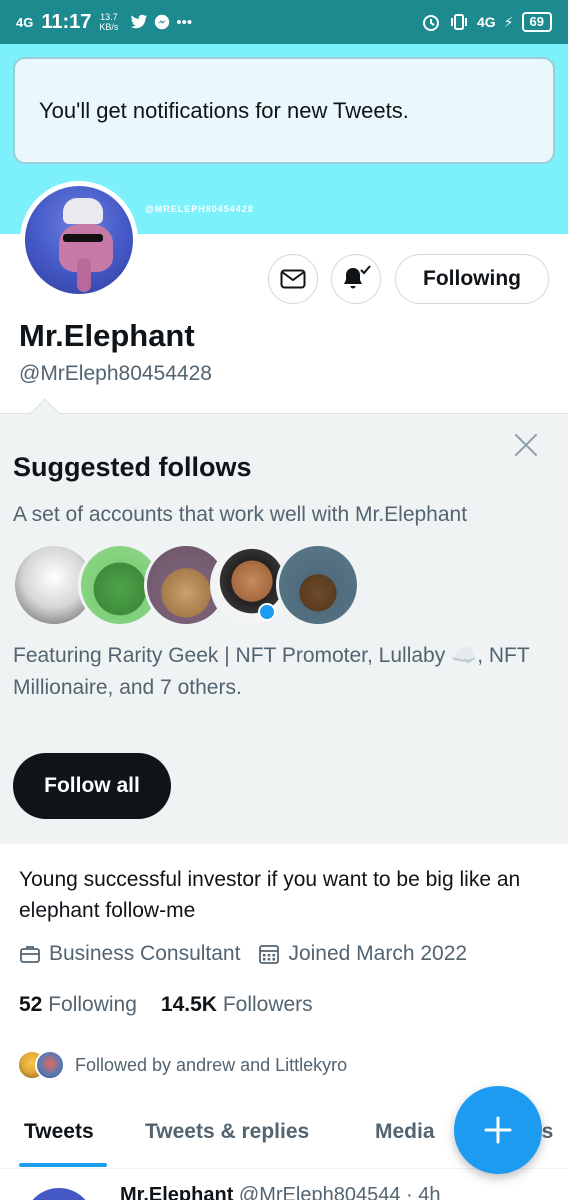 Image resolution: width=568 pixels, height=1200 pixels. I want to click on message-button, so click(293, 279).